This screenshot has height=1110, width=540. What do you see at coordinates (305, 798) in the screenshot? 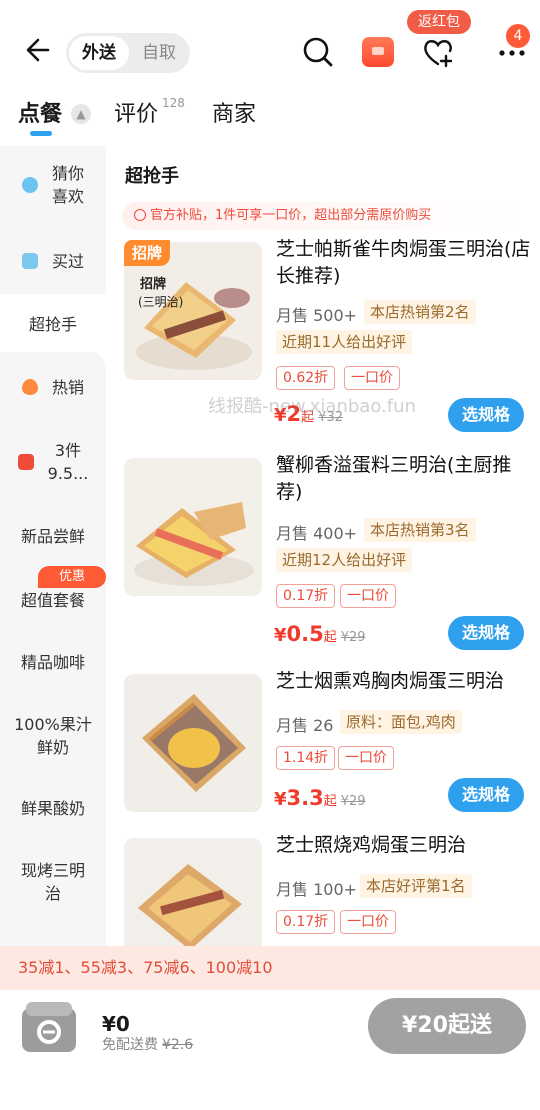
I see `price-value: 3.3` at bounding box center [305, 798].